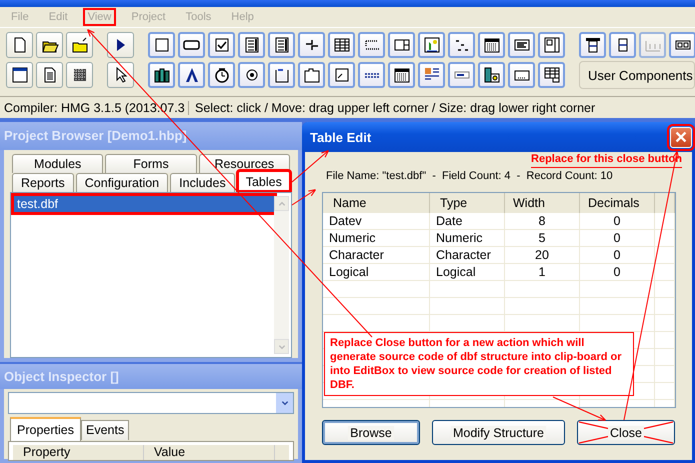 The image size is (695, 463). What do you see at coordinates (263, 181) in the screenshot?
I see `tab: Tables` at bounding box center [263, 181].